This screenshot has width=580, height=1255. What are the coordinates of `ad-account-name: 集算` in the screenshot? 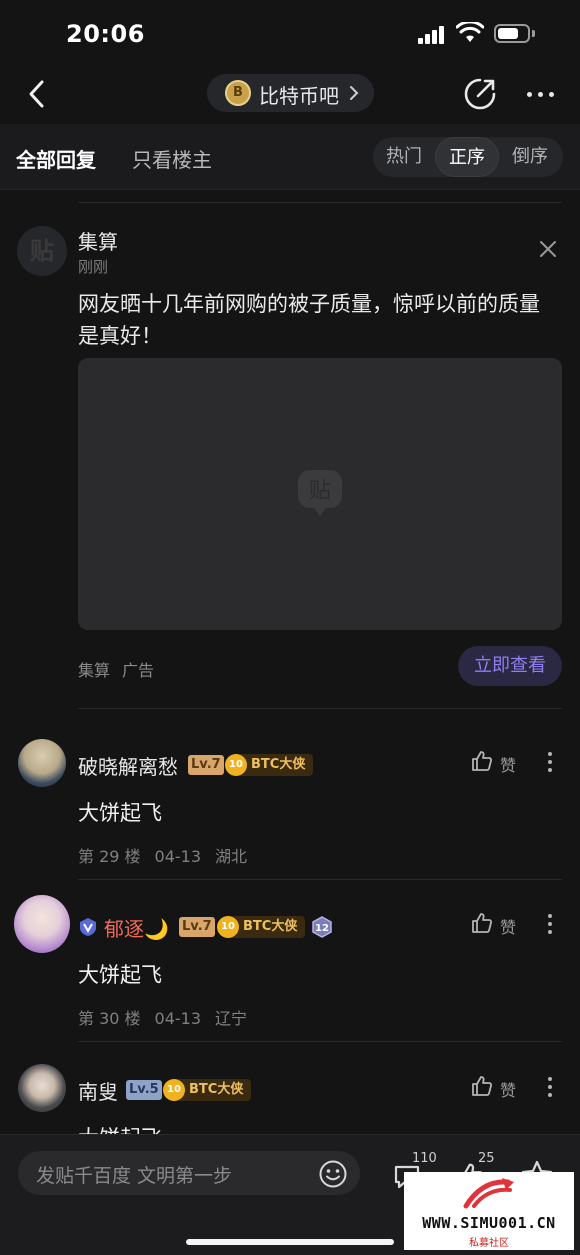 It's located at (98, 242).